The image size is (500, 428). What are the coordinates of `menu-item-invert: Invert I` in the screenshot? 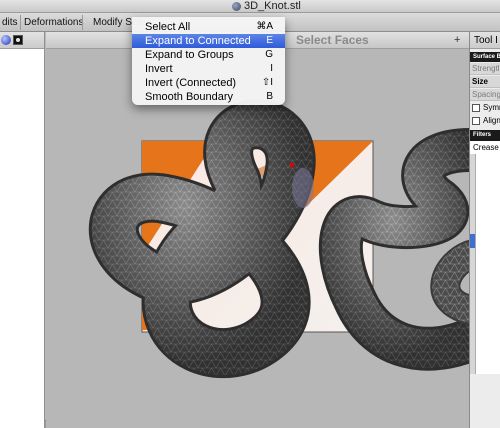 It's located at (208, 69).